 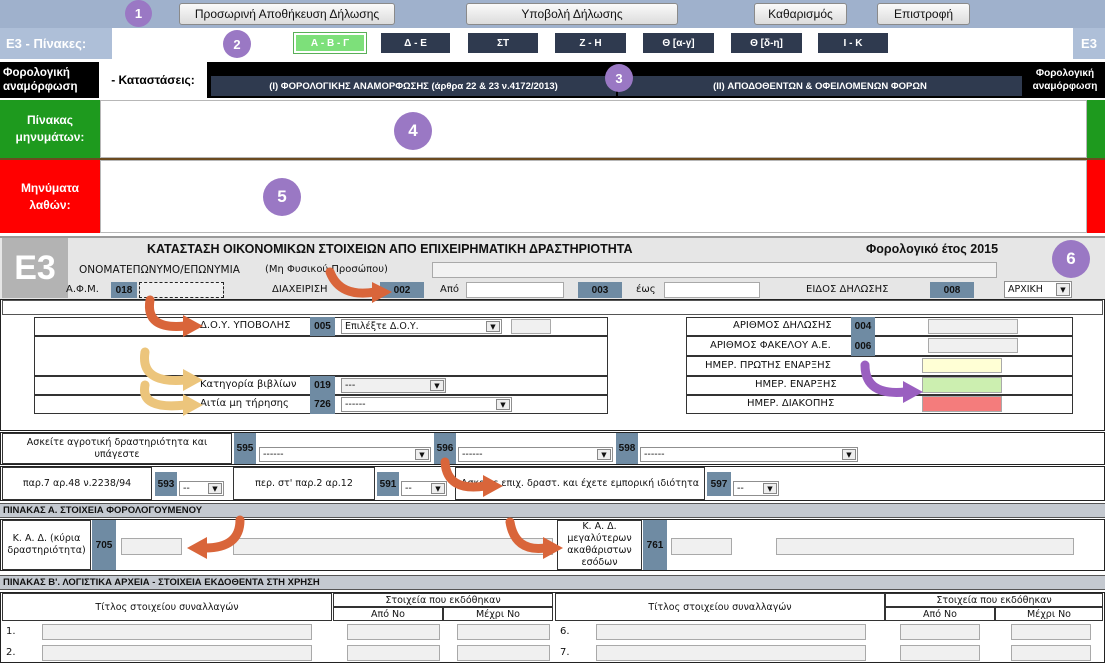 I want to click on arrow-reason, so click(x=165, y=395).